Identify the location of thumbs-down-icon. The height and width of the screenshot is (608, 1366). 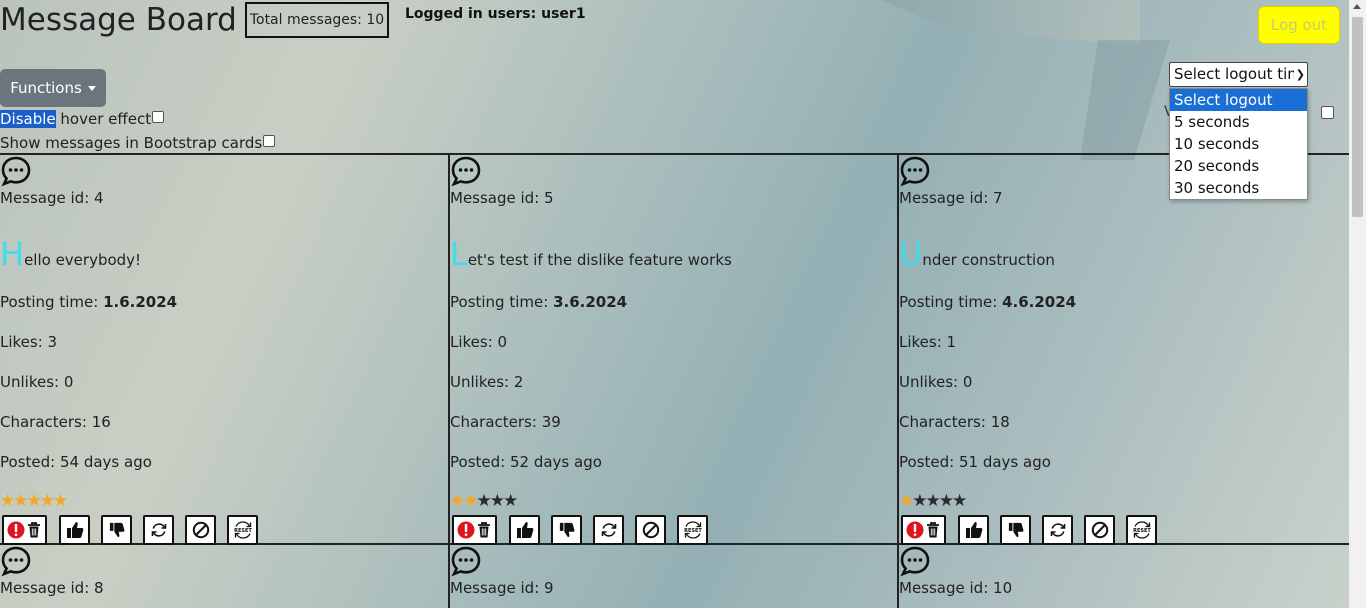
(1016, 530).